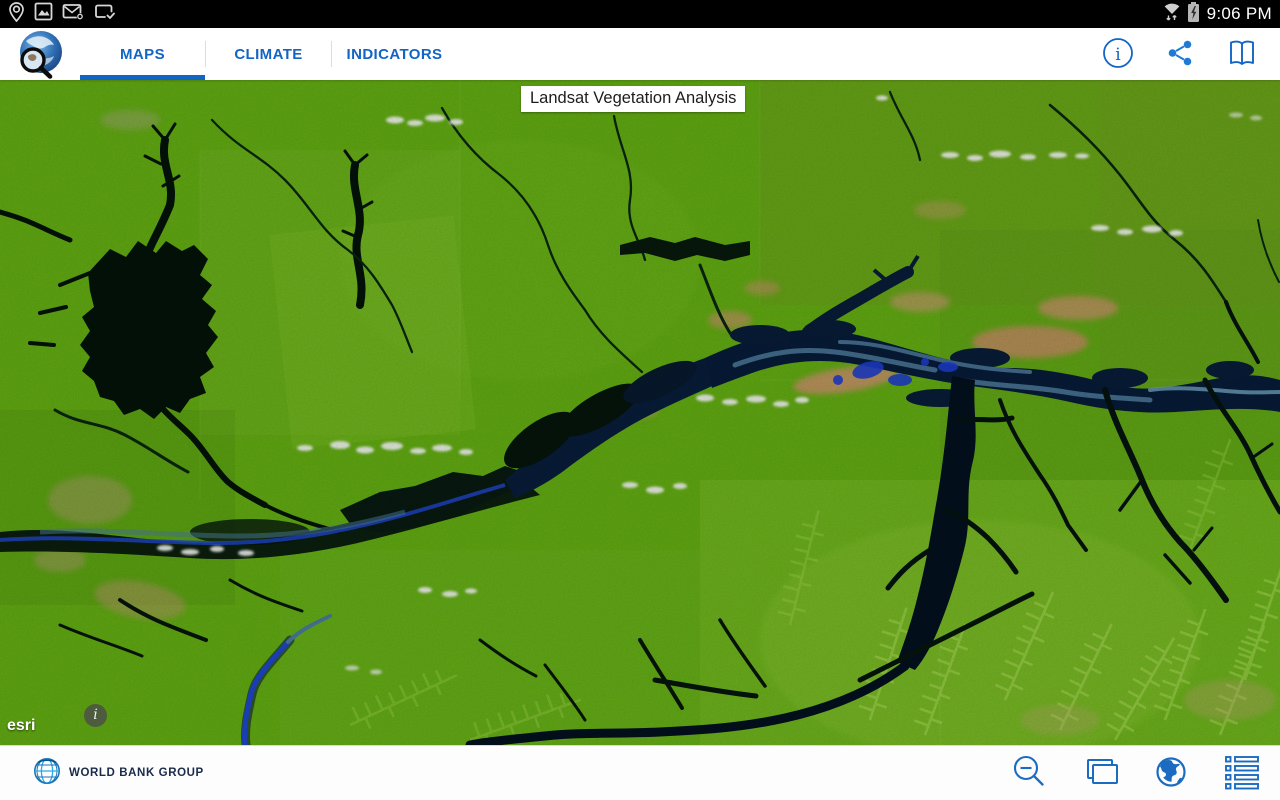  I want to click on info-glyph: i, so click(95, 715).